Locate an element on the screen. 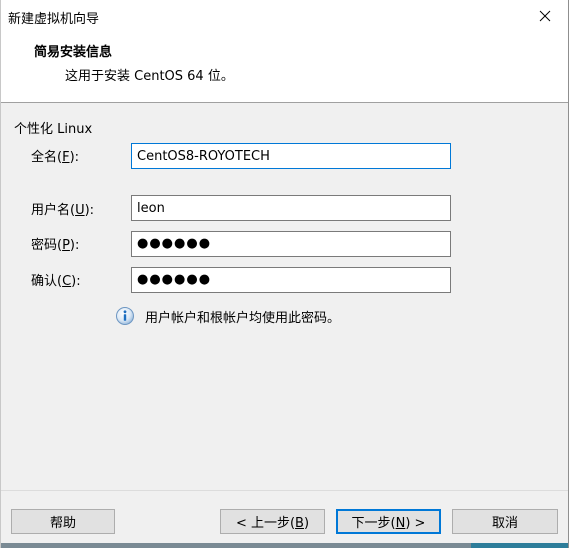 This screenshot has width=569, height=548. back-button: < 上一步(B) is located at coordinates (272, 521).